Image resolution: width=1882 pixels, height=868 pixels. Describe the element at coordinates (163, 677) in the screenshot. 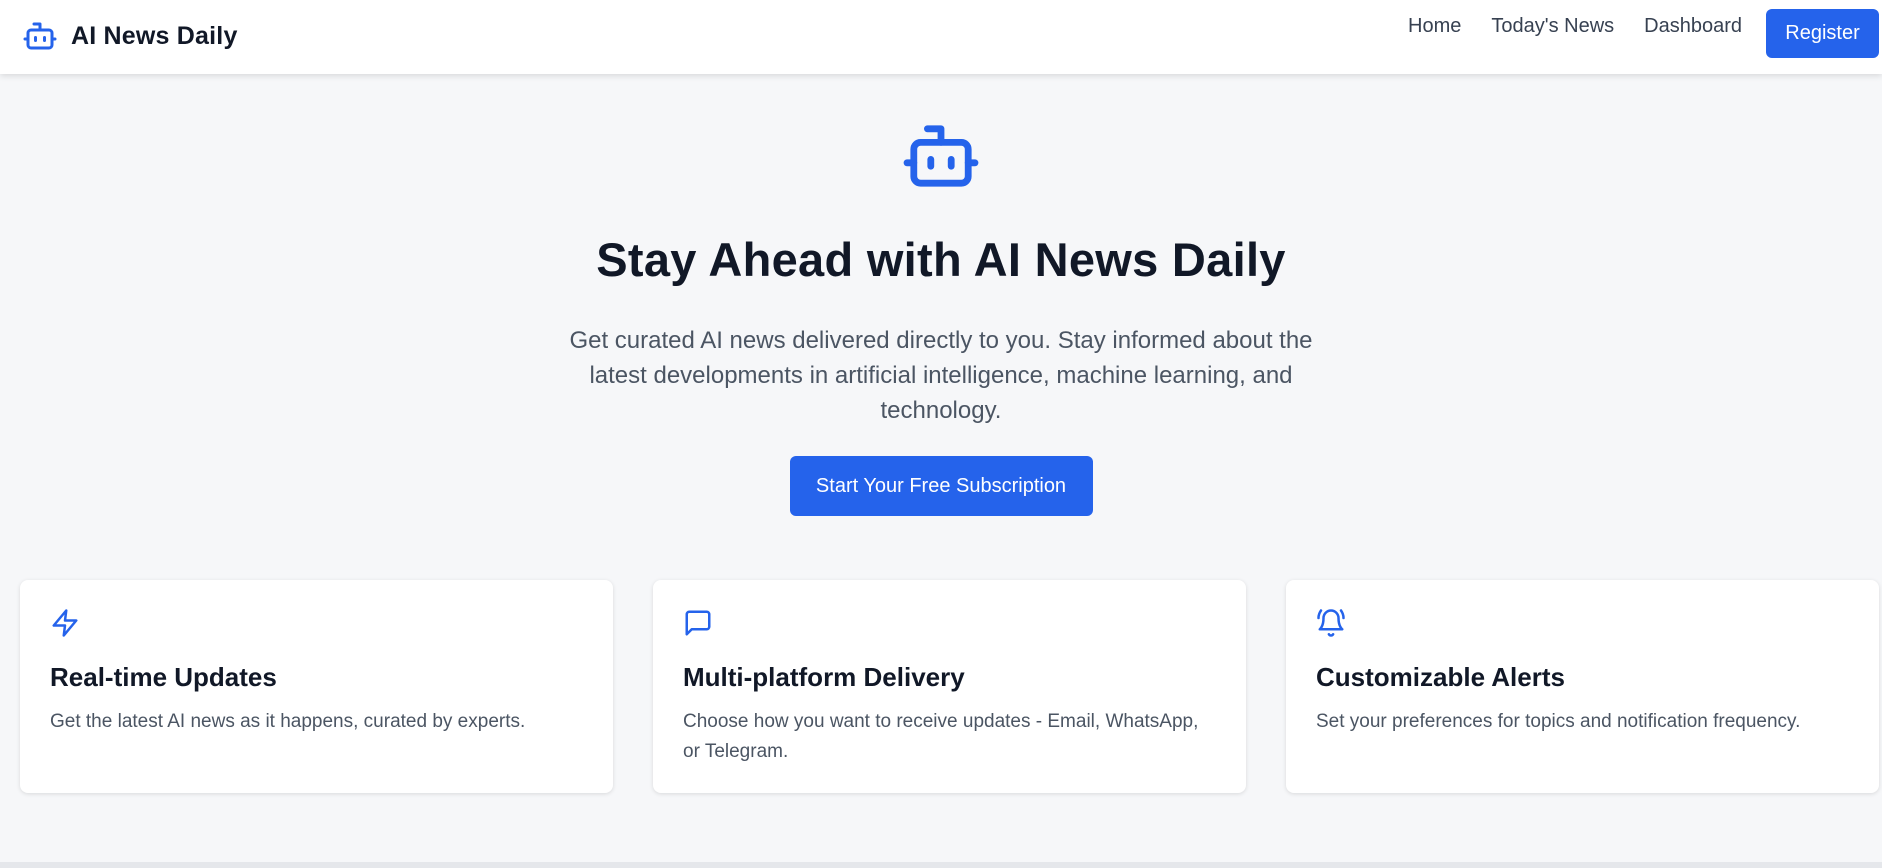

I see `feature-title: Real-time Updates` at that location.